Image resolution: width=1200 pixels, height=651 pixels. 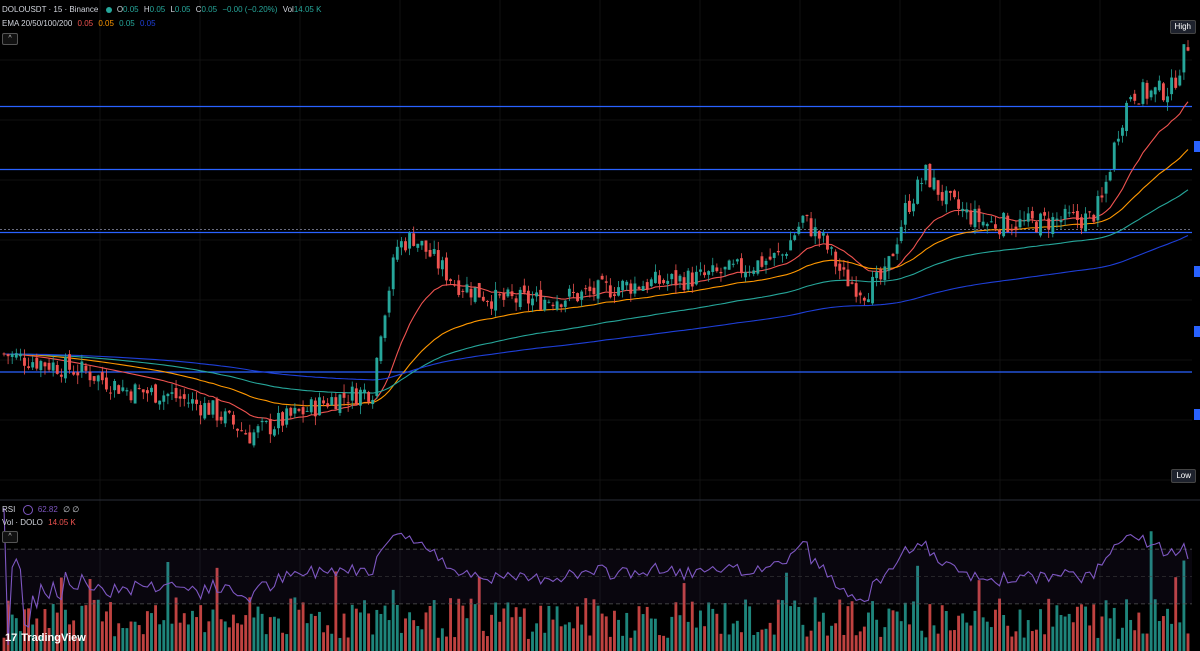 I want to click on brand-name: TradingView, so click(x=53, y=638).